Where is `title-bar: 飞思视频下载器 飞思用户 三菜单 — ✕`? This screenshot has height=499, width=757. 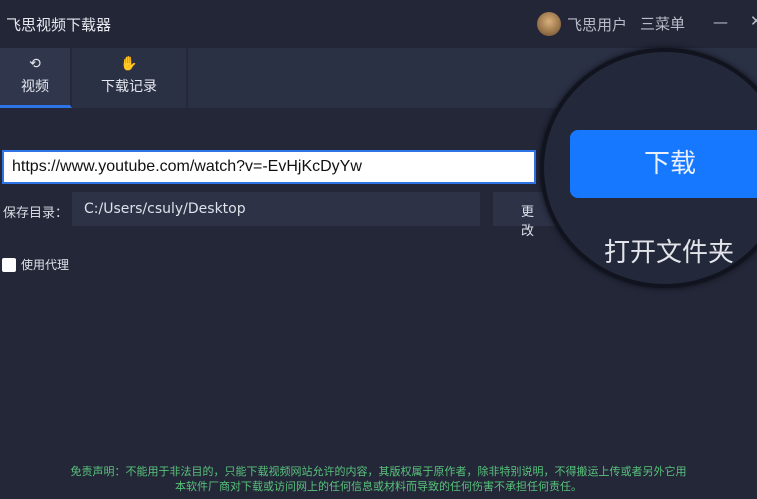 title-bar: 飞思视频下载器 飞思用户 三菜单 — ✕ is located at coordinates (378, 24).